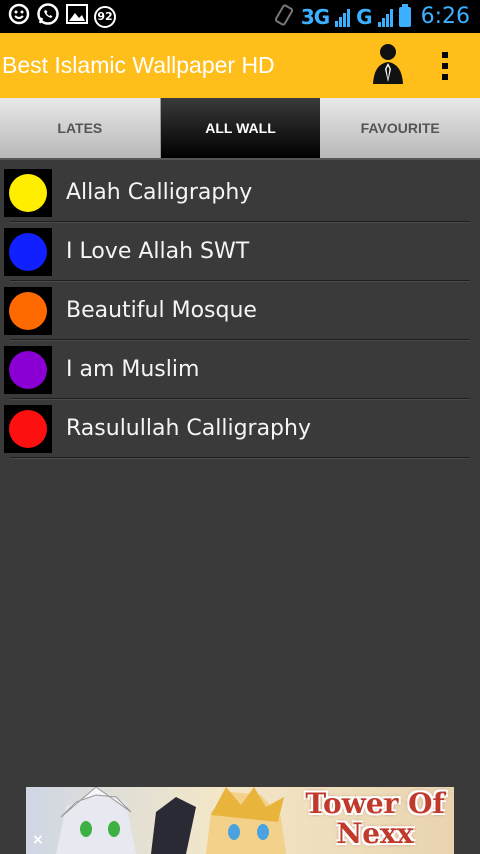 The width and height of the screenshot is (480, 854). Describe the element at coordinates (138, 65) in the screenshot. I see `app-title: Best Islamic Wallpaper HD` at that location.